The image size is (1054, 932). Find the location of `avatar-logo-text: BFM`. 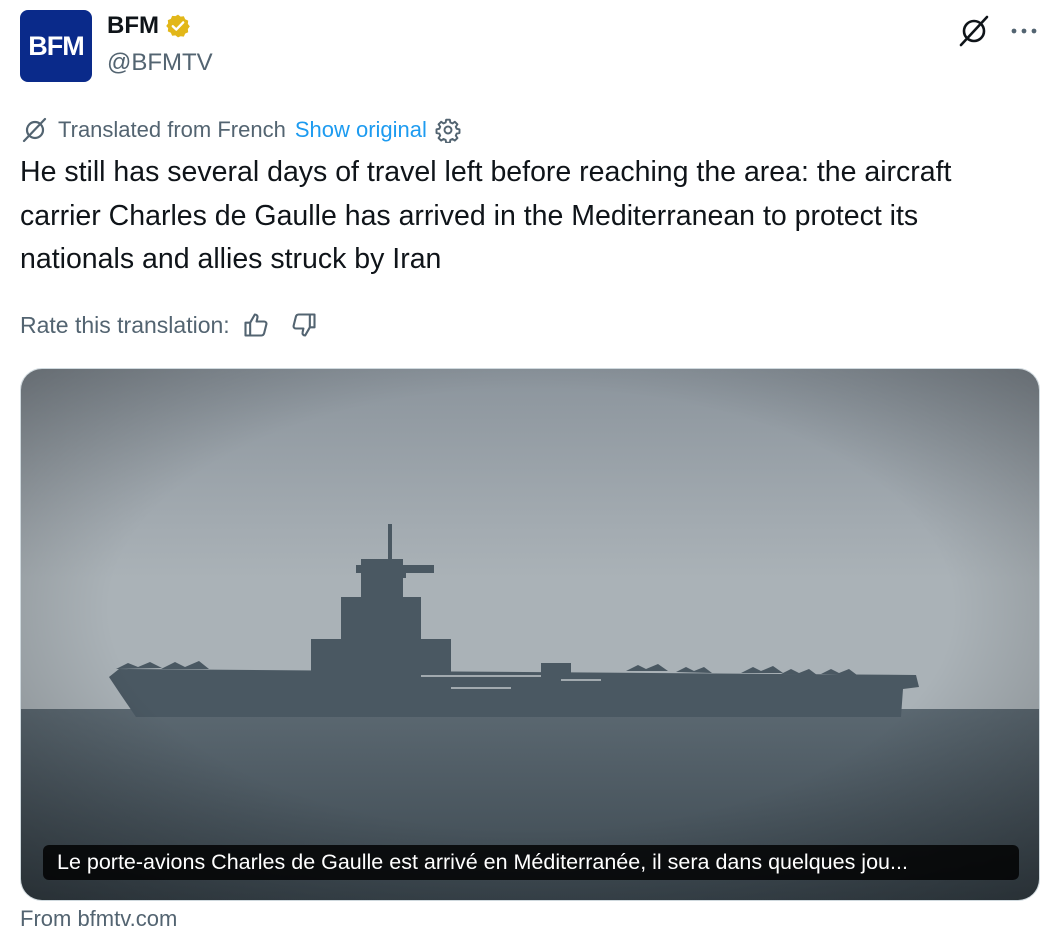

avatar-logo-text: BFM is located at coordinates (56, 45).